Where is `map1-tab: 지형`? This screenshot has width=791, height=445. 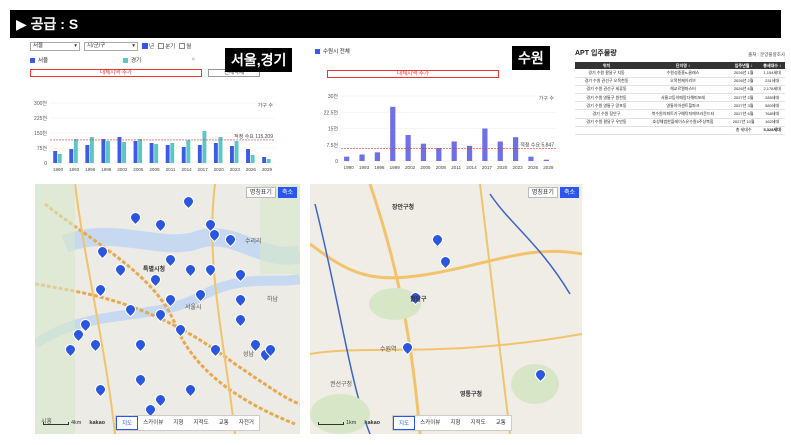 map1-tab: 지형 is located at coordinates (178, 423).